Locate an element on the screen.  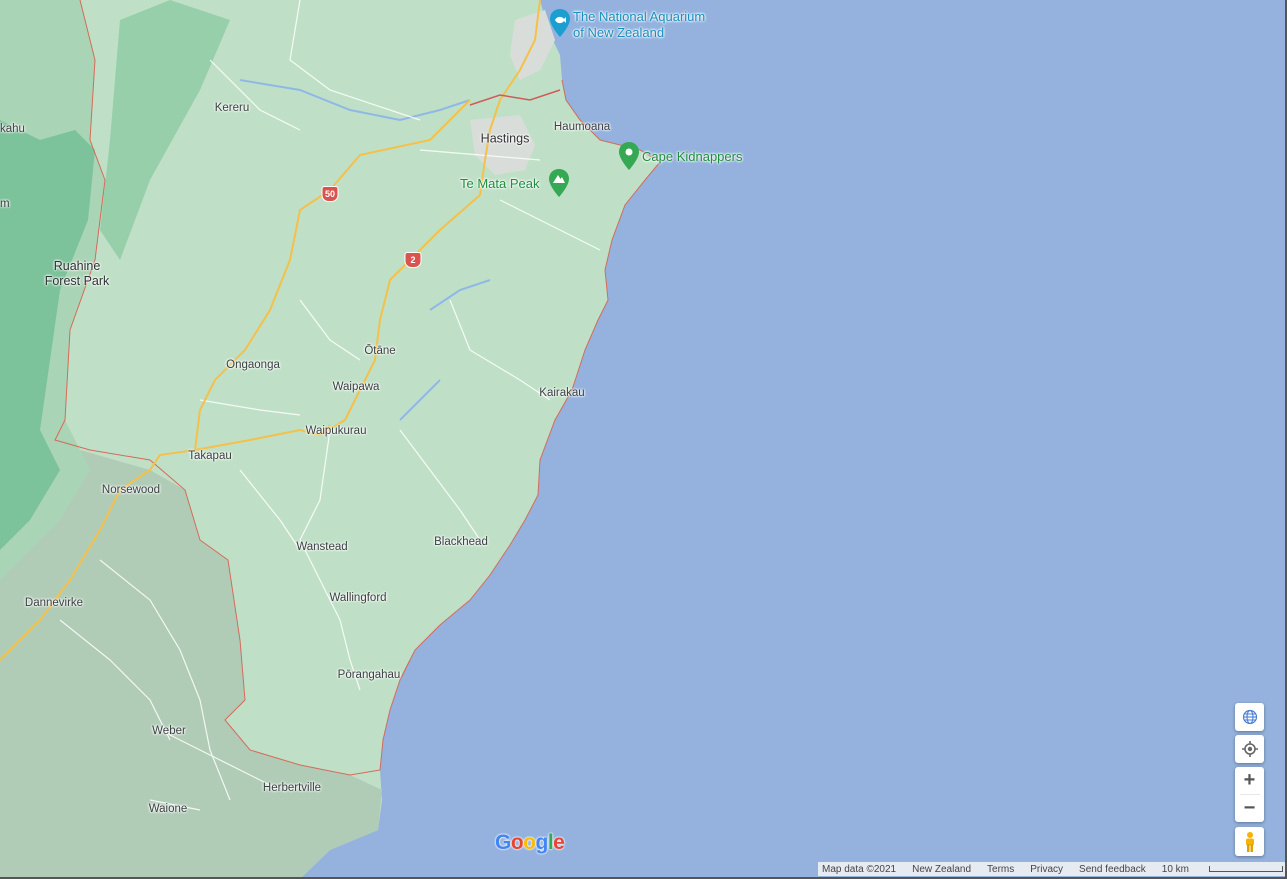
map-pin-icon is located at coordinates (629, 156).